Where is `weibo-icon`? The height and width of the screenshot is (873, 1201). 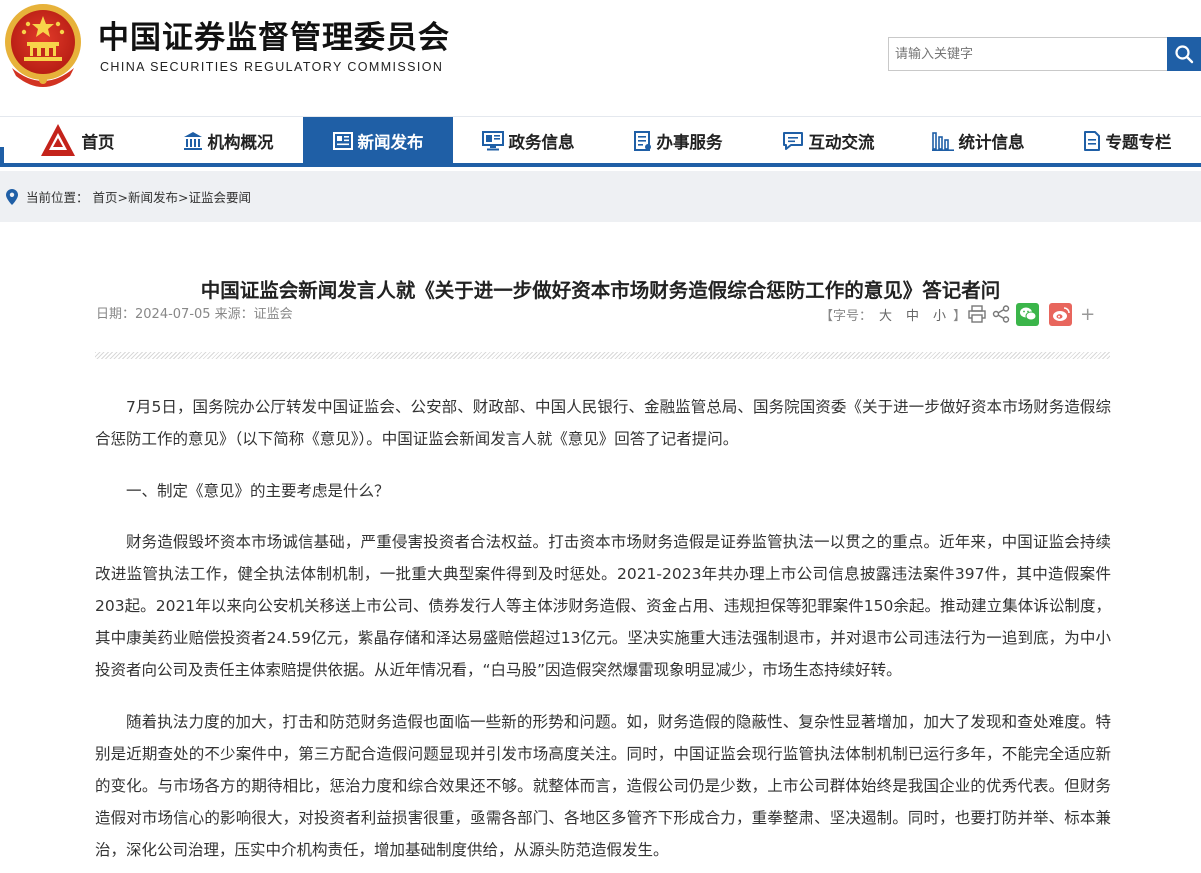 weibo-icon is located at coordinates (1061, 314).